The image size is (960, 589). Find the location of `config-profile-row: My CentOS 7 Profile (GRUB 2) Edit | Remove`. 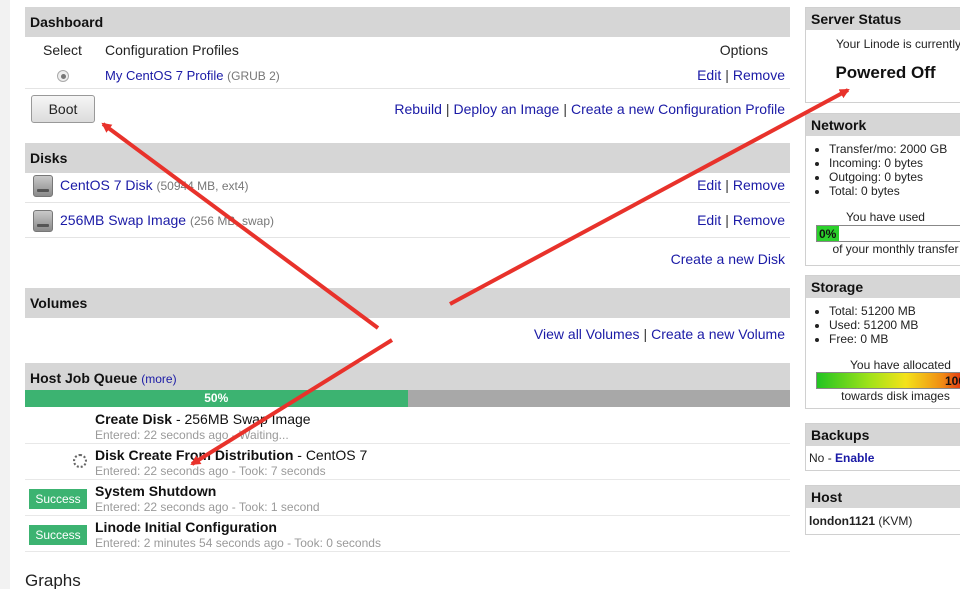

config-profile-row: My CentOS 7 Profile (GRUB 2) Edit | Remove is located at coordinates (407, 75).